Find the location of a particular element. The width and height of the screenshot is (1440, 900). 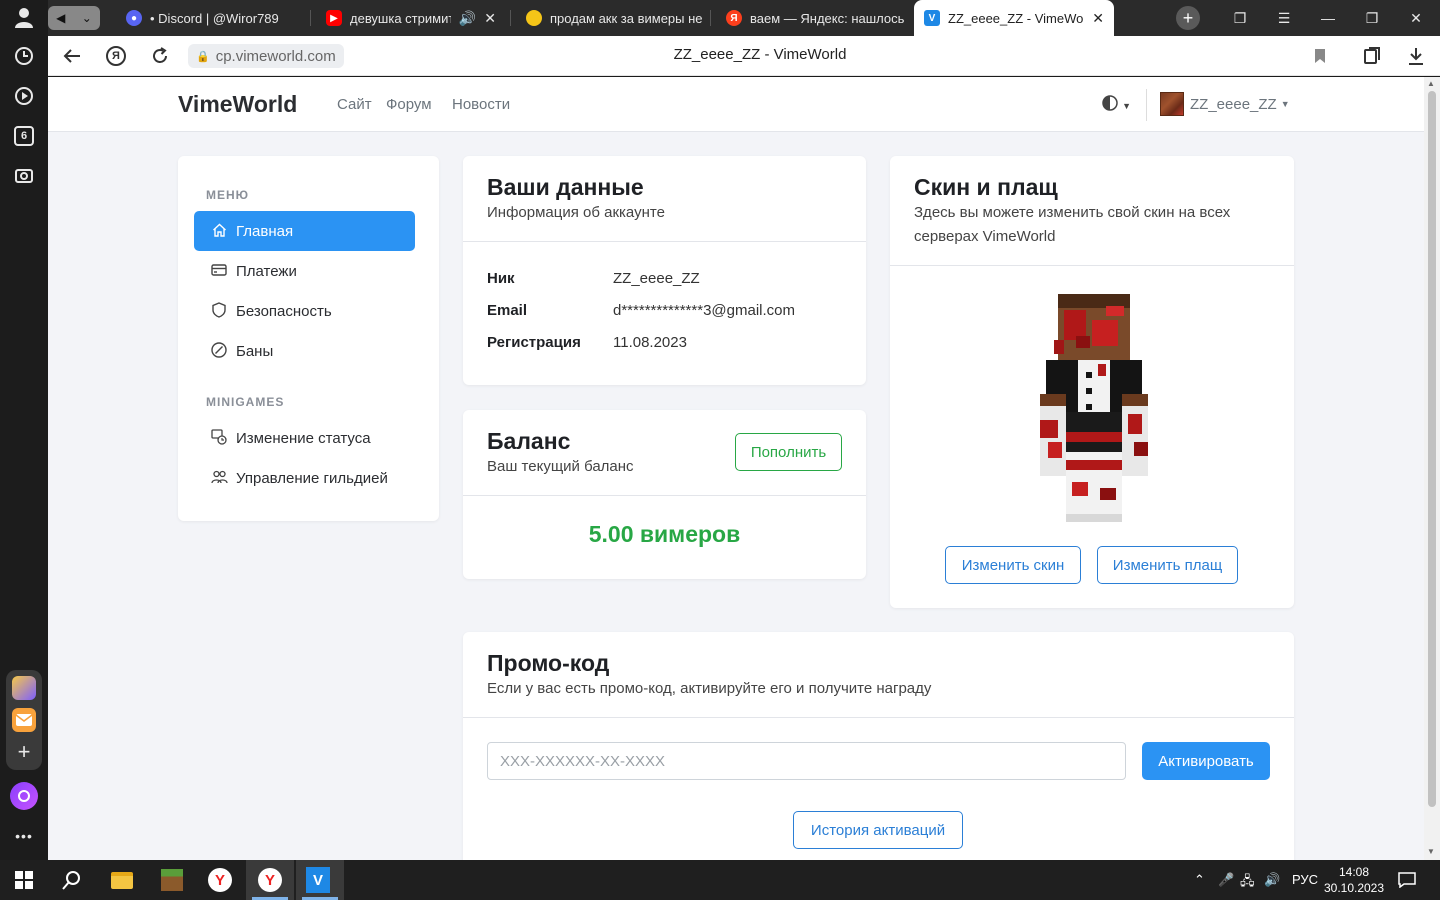

speaker-icon: 🔊 is located at coordinates (467, 18).